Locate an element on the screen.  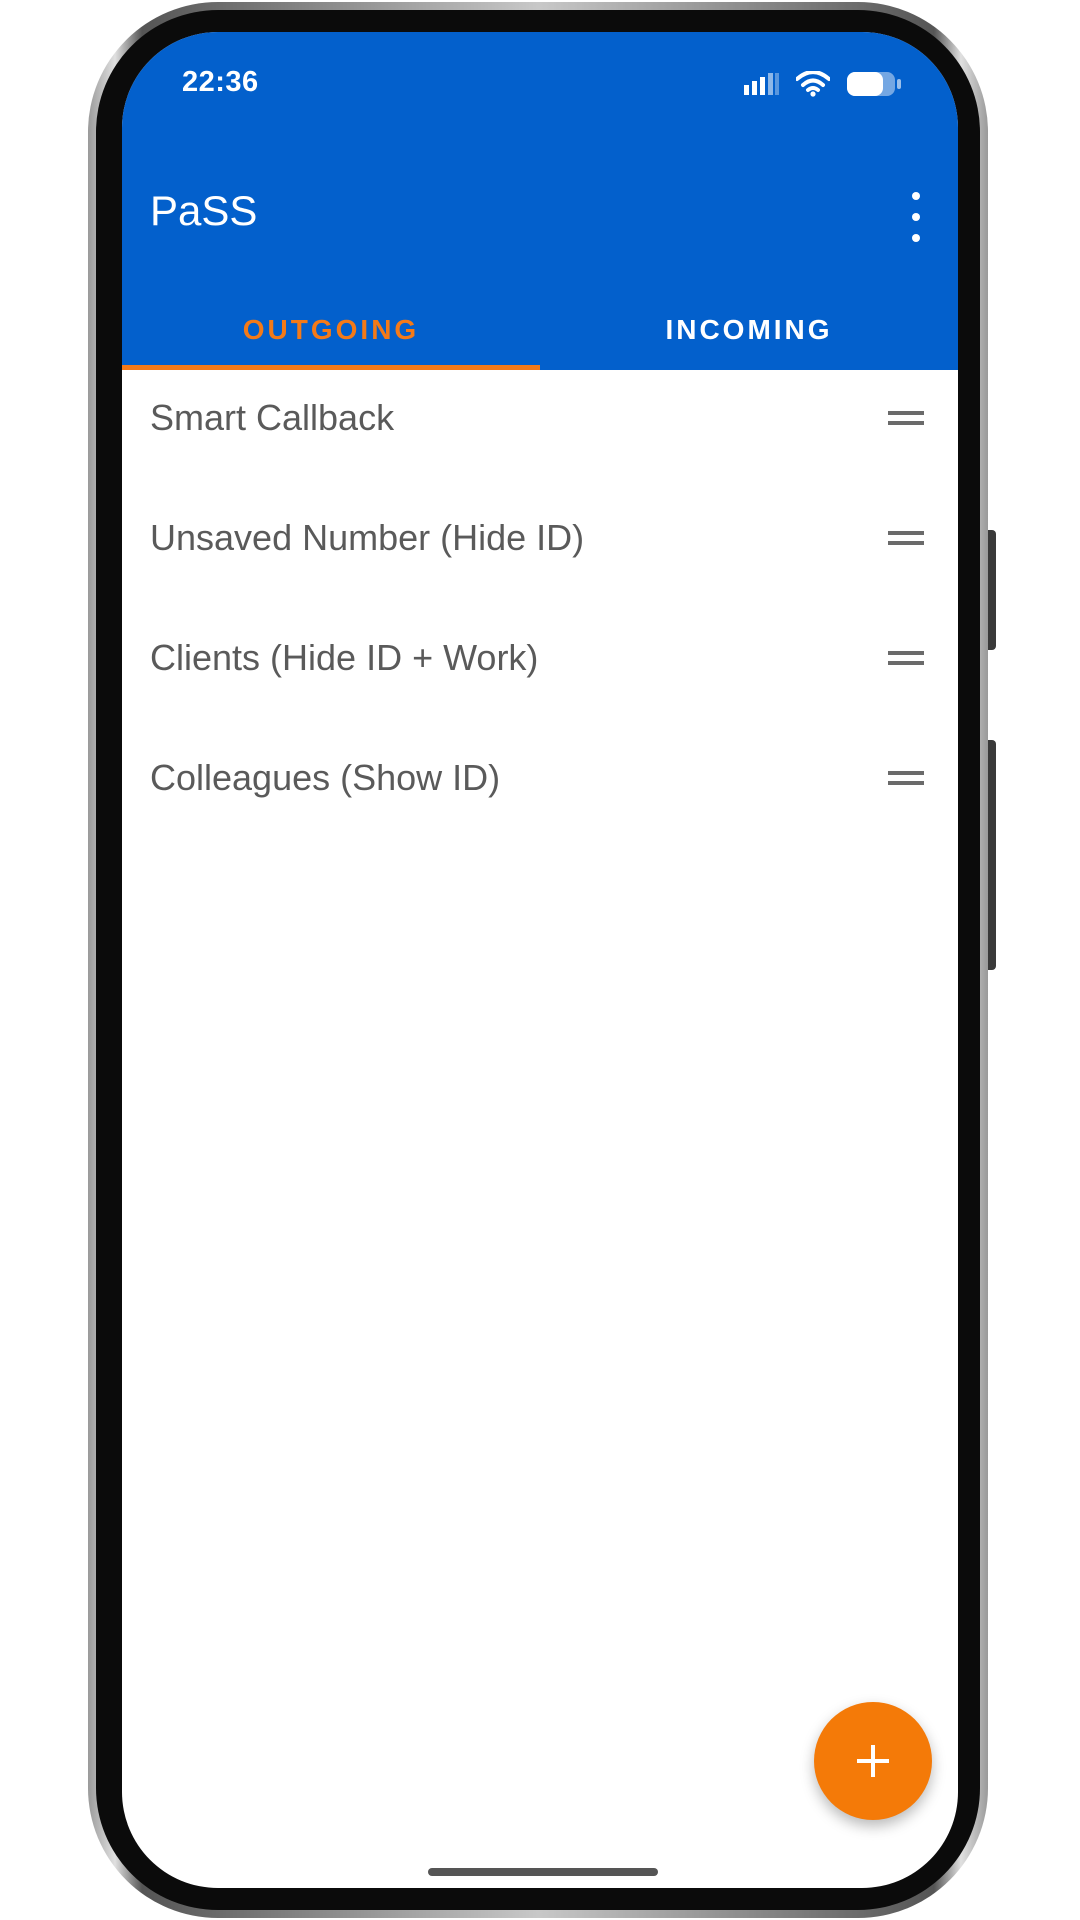
wifi-icon is located at coordinates (813, 84).